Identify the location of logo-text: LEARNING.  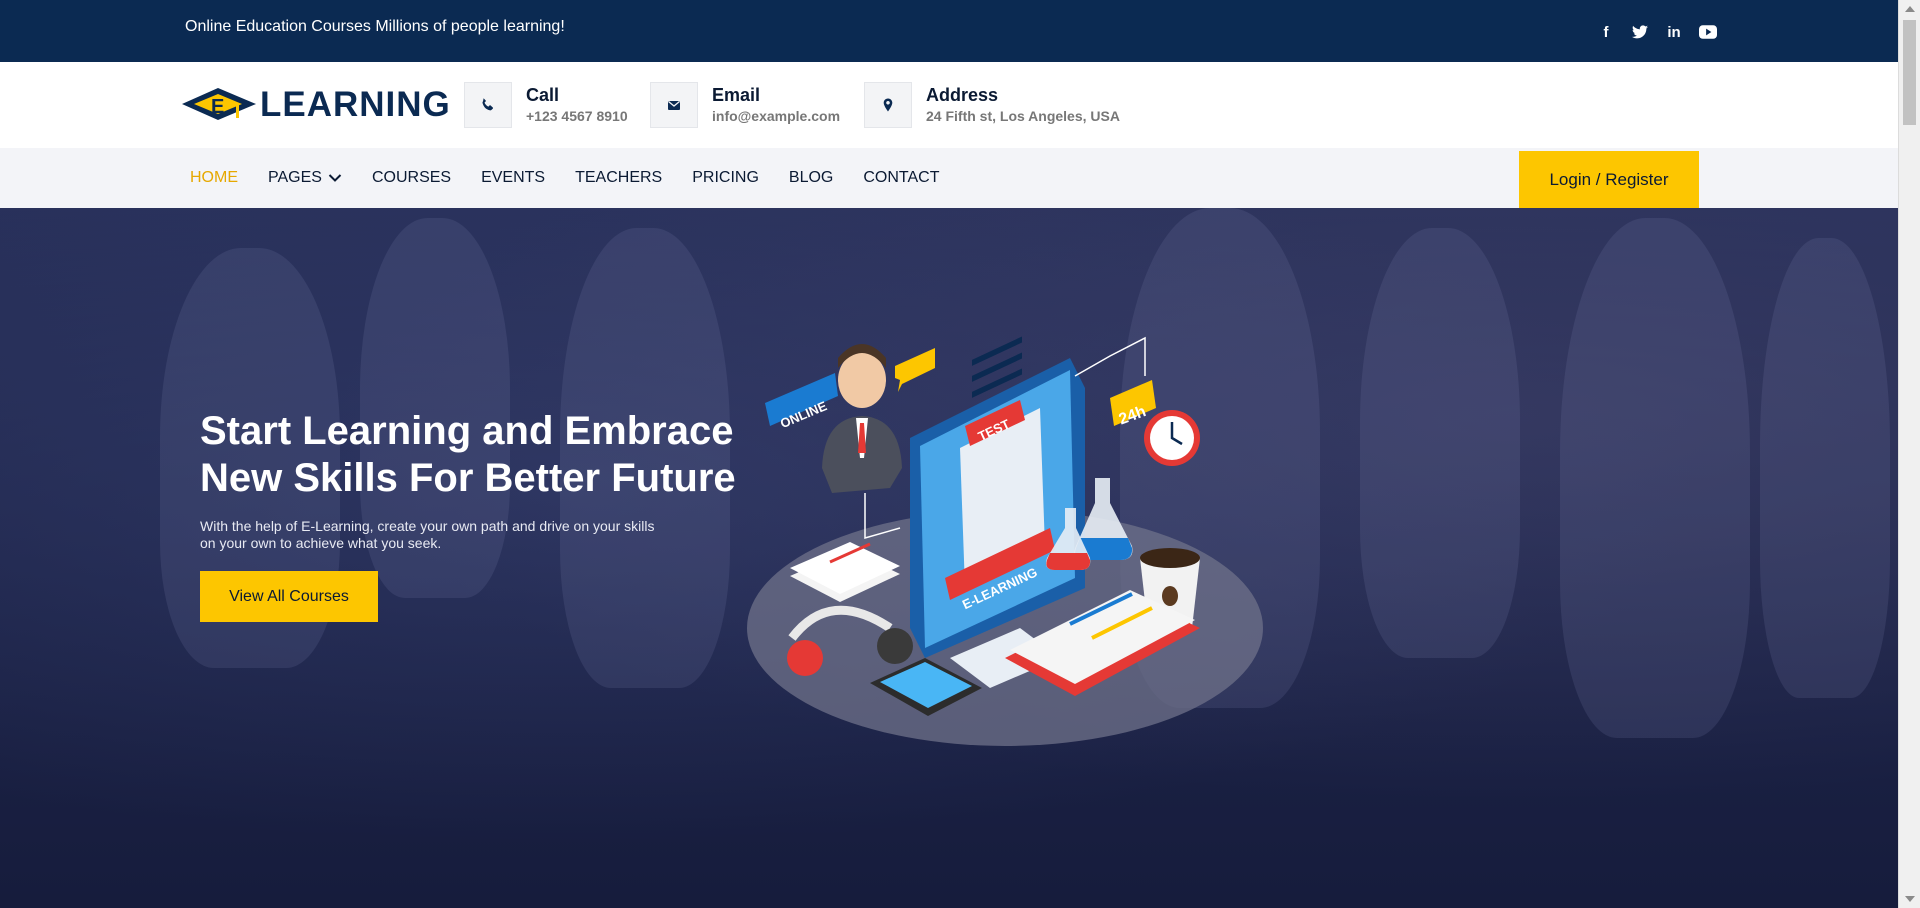
(355, 104).